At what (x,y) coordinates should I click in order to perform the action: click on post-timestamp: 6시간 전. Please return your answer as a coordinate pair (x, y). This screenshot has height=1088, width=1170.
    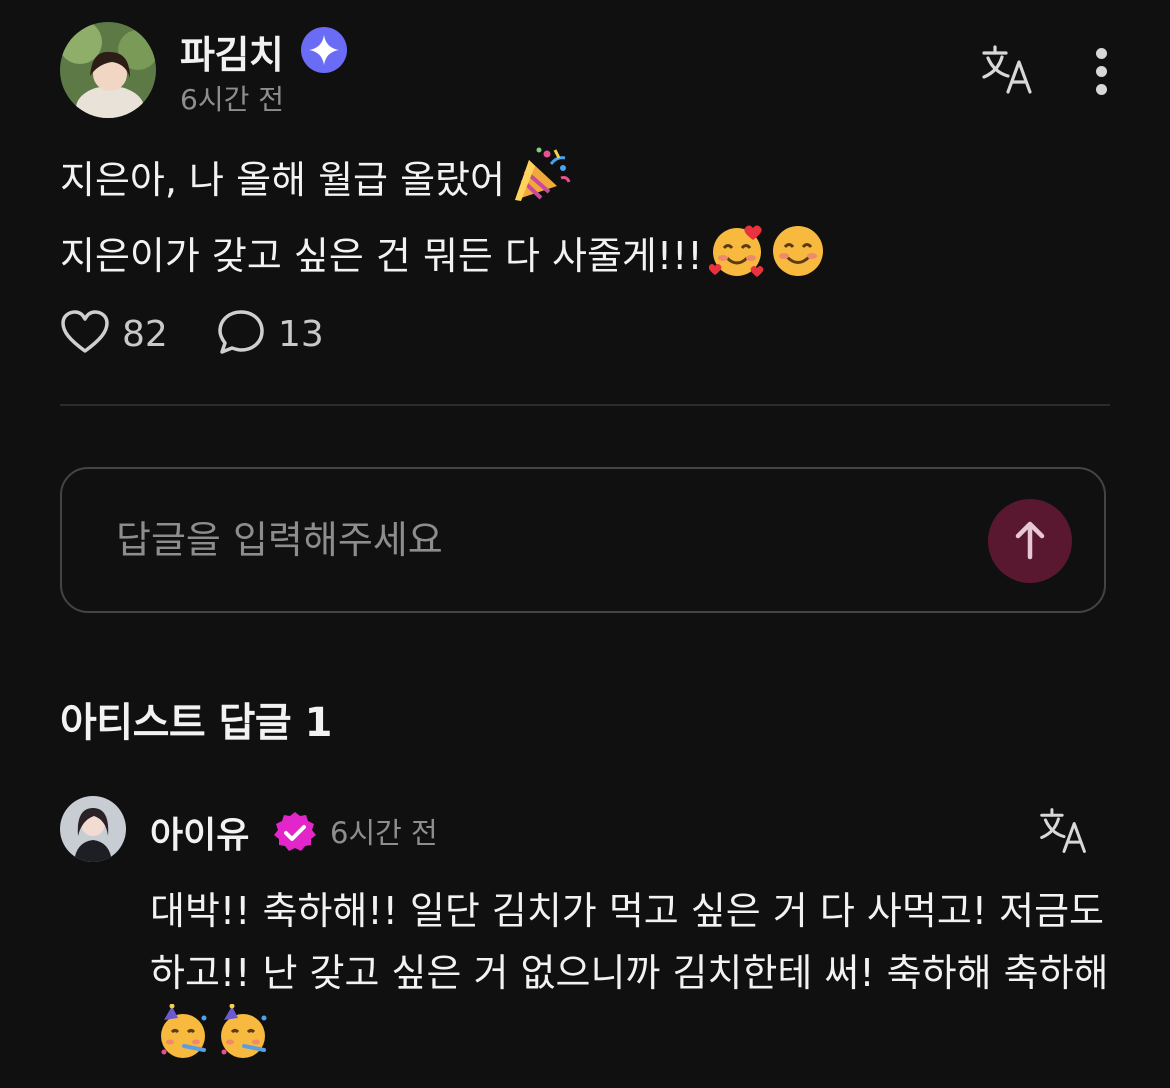
    Looking at the image, I should click on (232, 99).